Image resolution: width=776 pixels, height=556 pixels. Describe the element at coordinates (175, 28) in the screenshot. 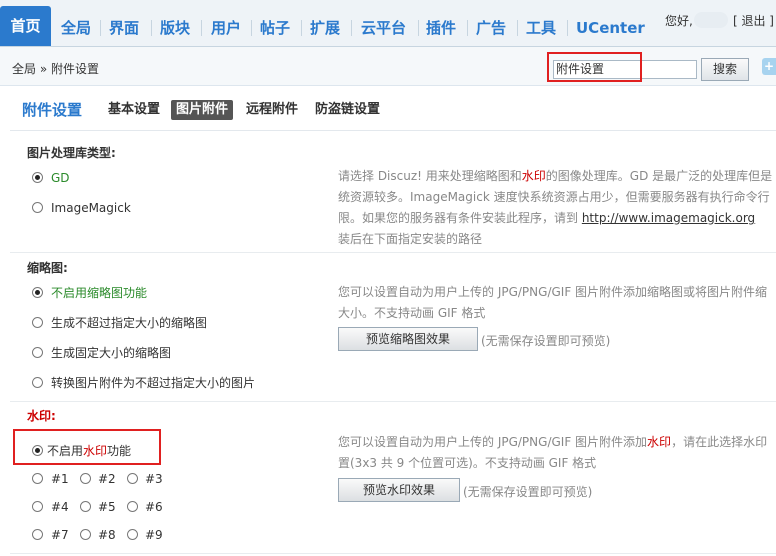

I see `nav-forums: 版块` at that location.